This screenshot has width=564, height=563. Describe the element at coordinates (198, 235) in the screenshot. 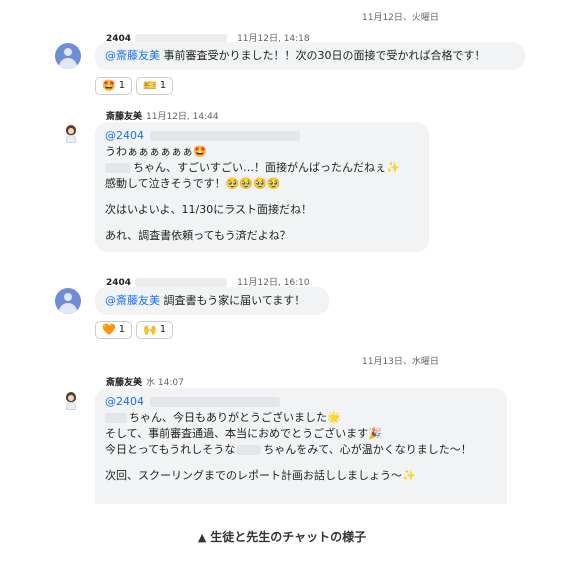

I see `message-text: あれ、調査書依頼ってもう済だよね？` at that location.